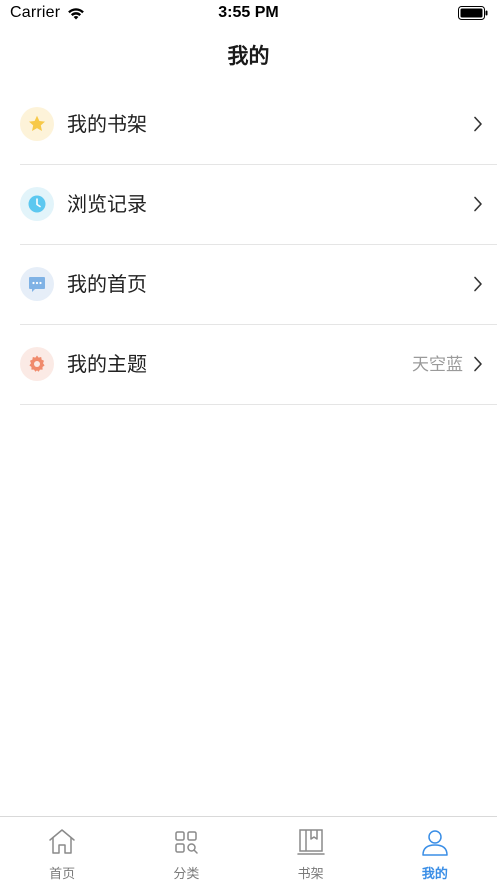 The image size is (497, 883). I want to click on tab-category: 分类, so click(186, 850).